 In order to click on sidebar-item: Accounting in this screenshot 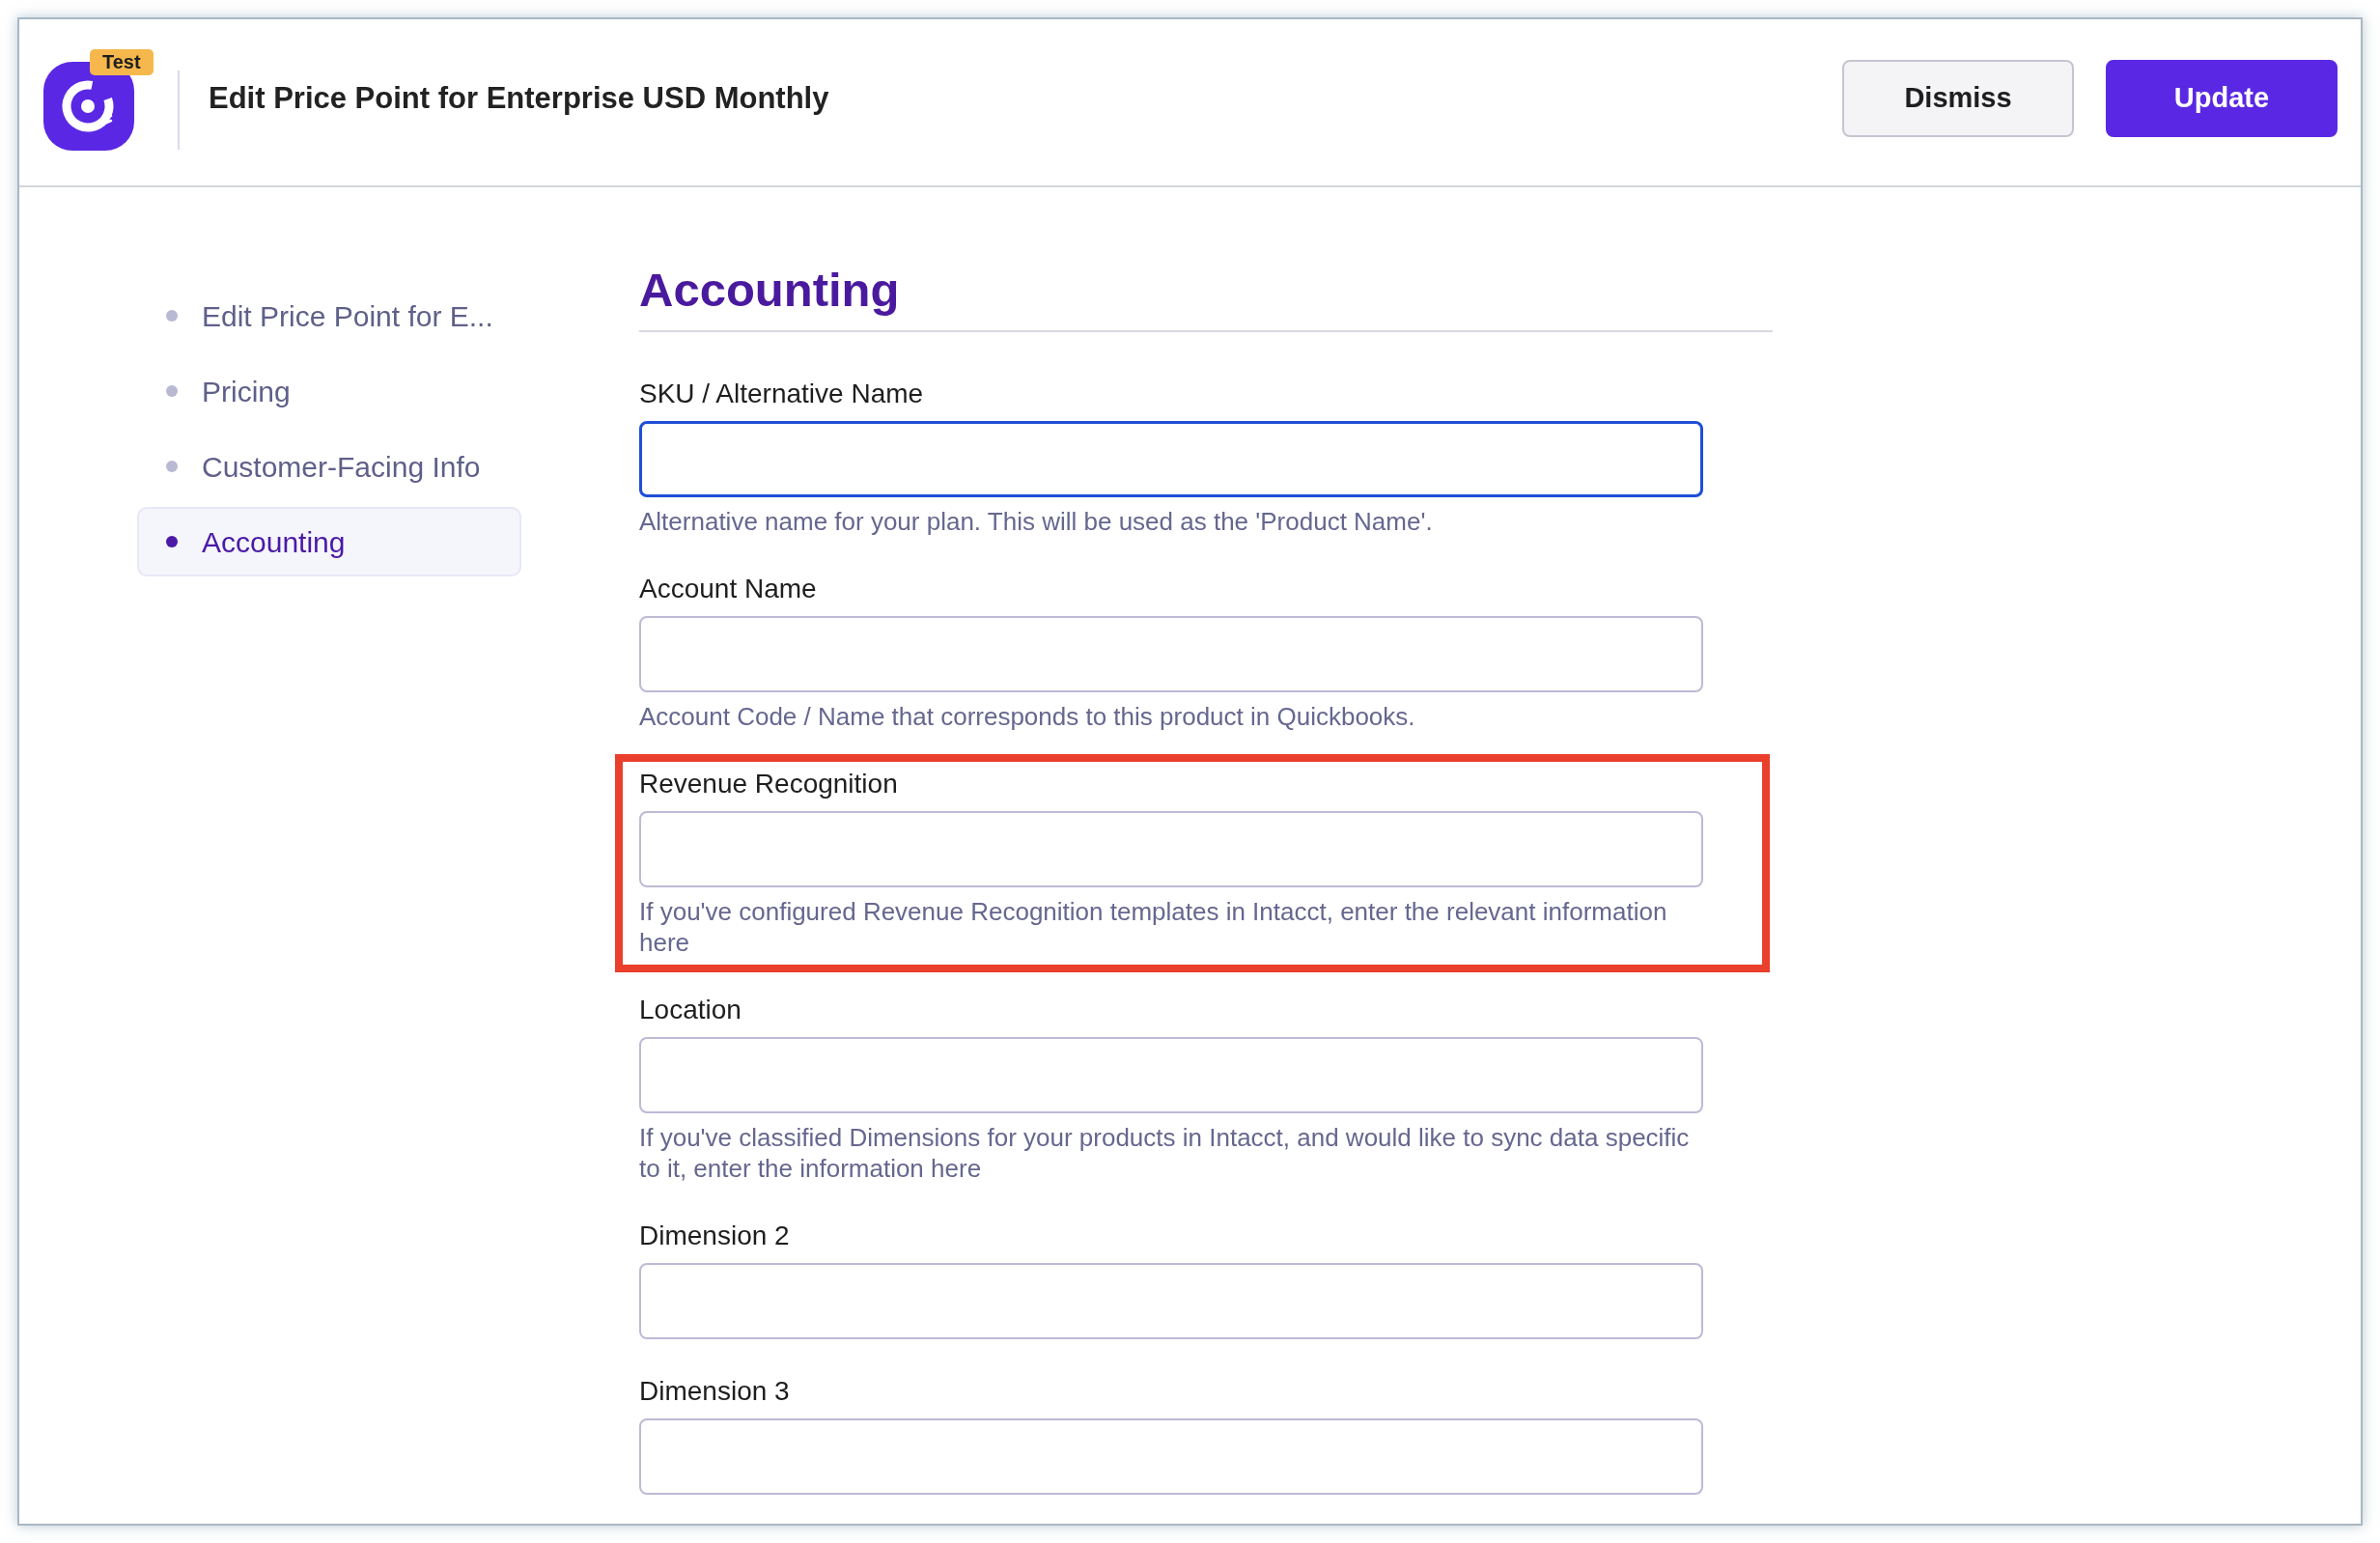, I will do `click(329, 541)`.